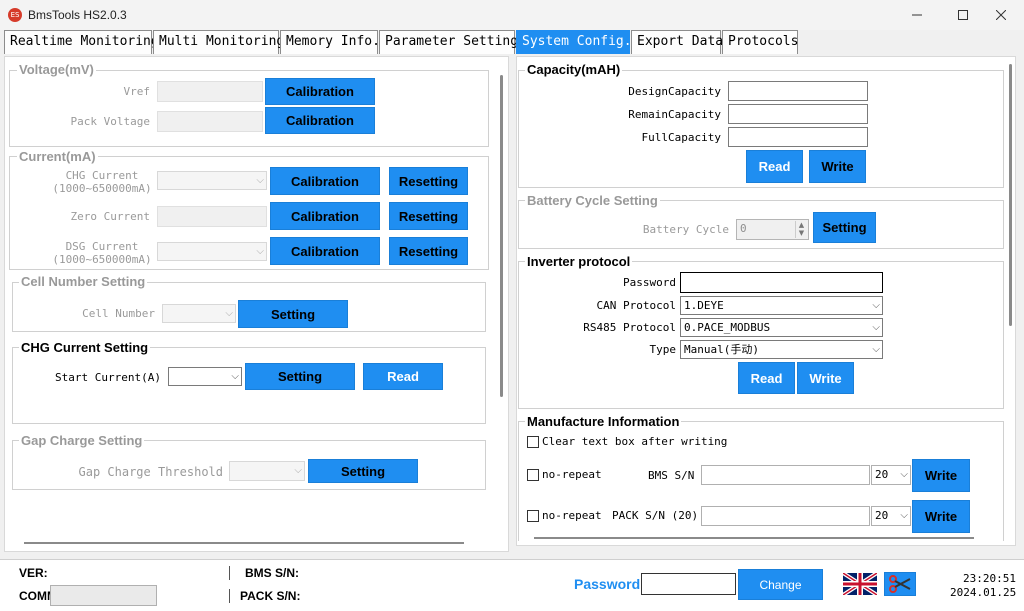 This screenshot has width=1024, height=611. Describe the element at coordinates (781, 349) in the screenshot. I see `type-select: Manual(手动) ⌵` at that location.